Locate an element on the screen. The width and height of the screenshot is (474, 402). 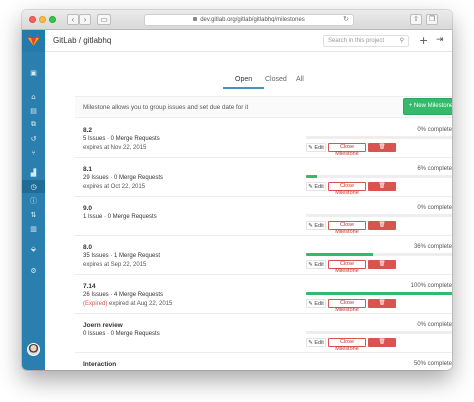
sign-out-icon: ⇥ is located at coordinates (440, 40).